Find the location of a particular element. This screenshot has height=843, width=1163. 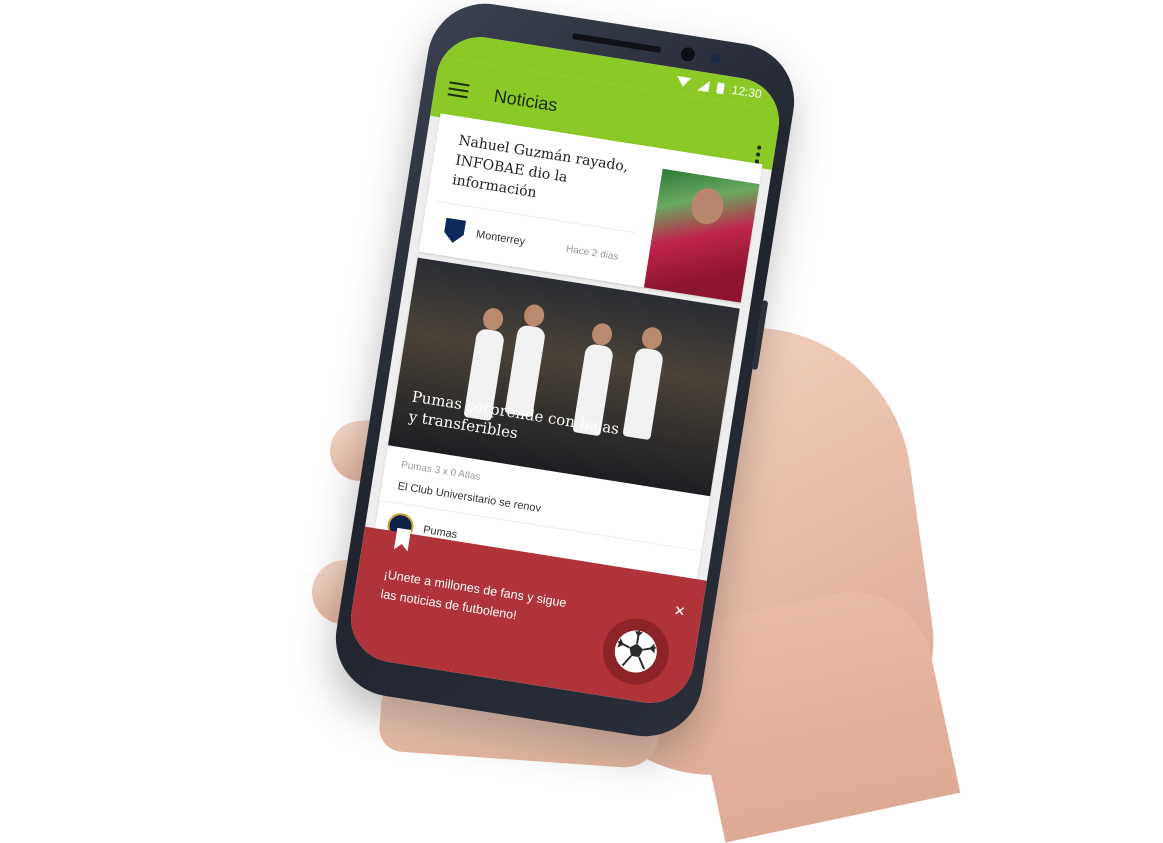

bookmark-icon is located at coordinates (402, 540).